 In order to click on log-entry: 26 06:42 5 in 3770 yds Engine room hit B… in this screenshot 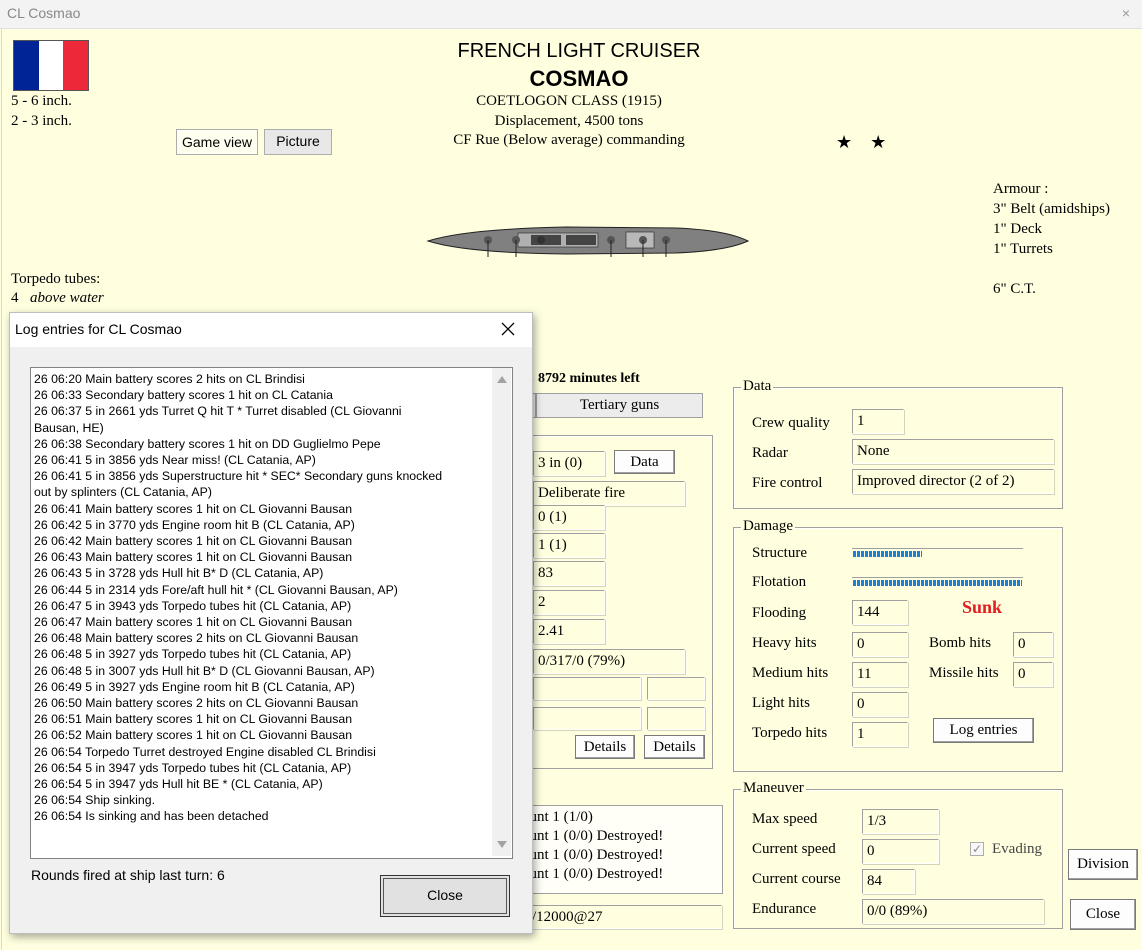, I will do `click(194, 524)`.